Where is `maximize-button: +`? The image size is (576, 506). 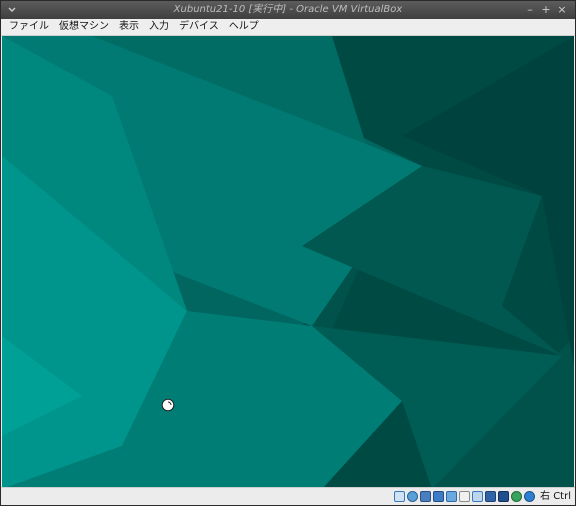 maximize-button: + is located at coordinates (546, 10).